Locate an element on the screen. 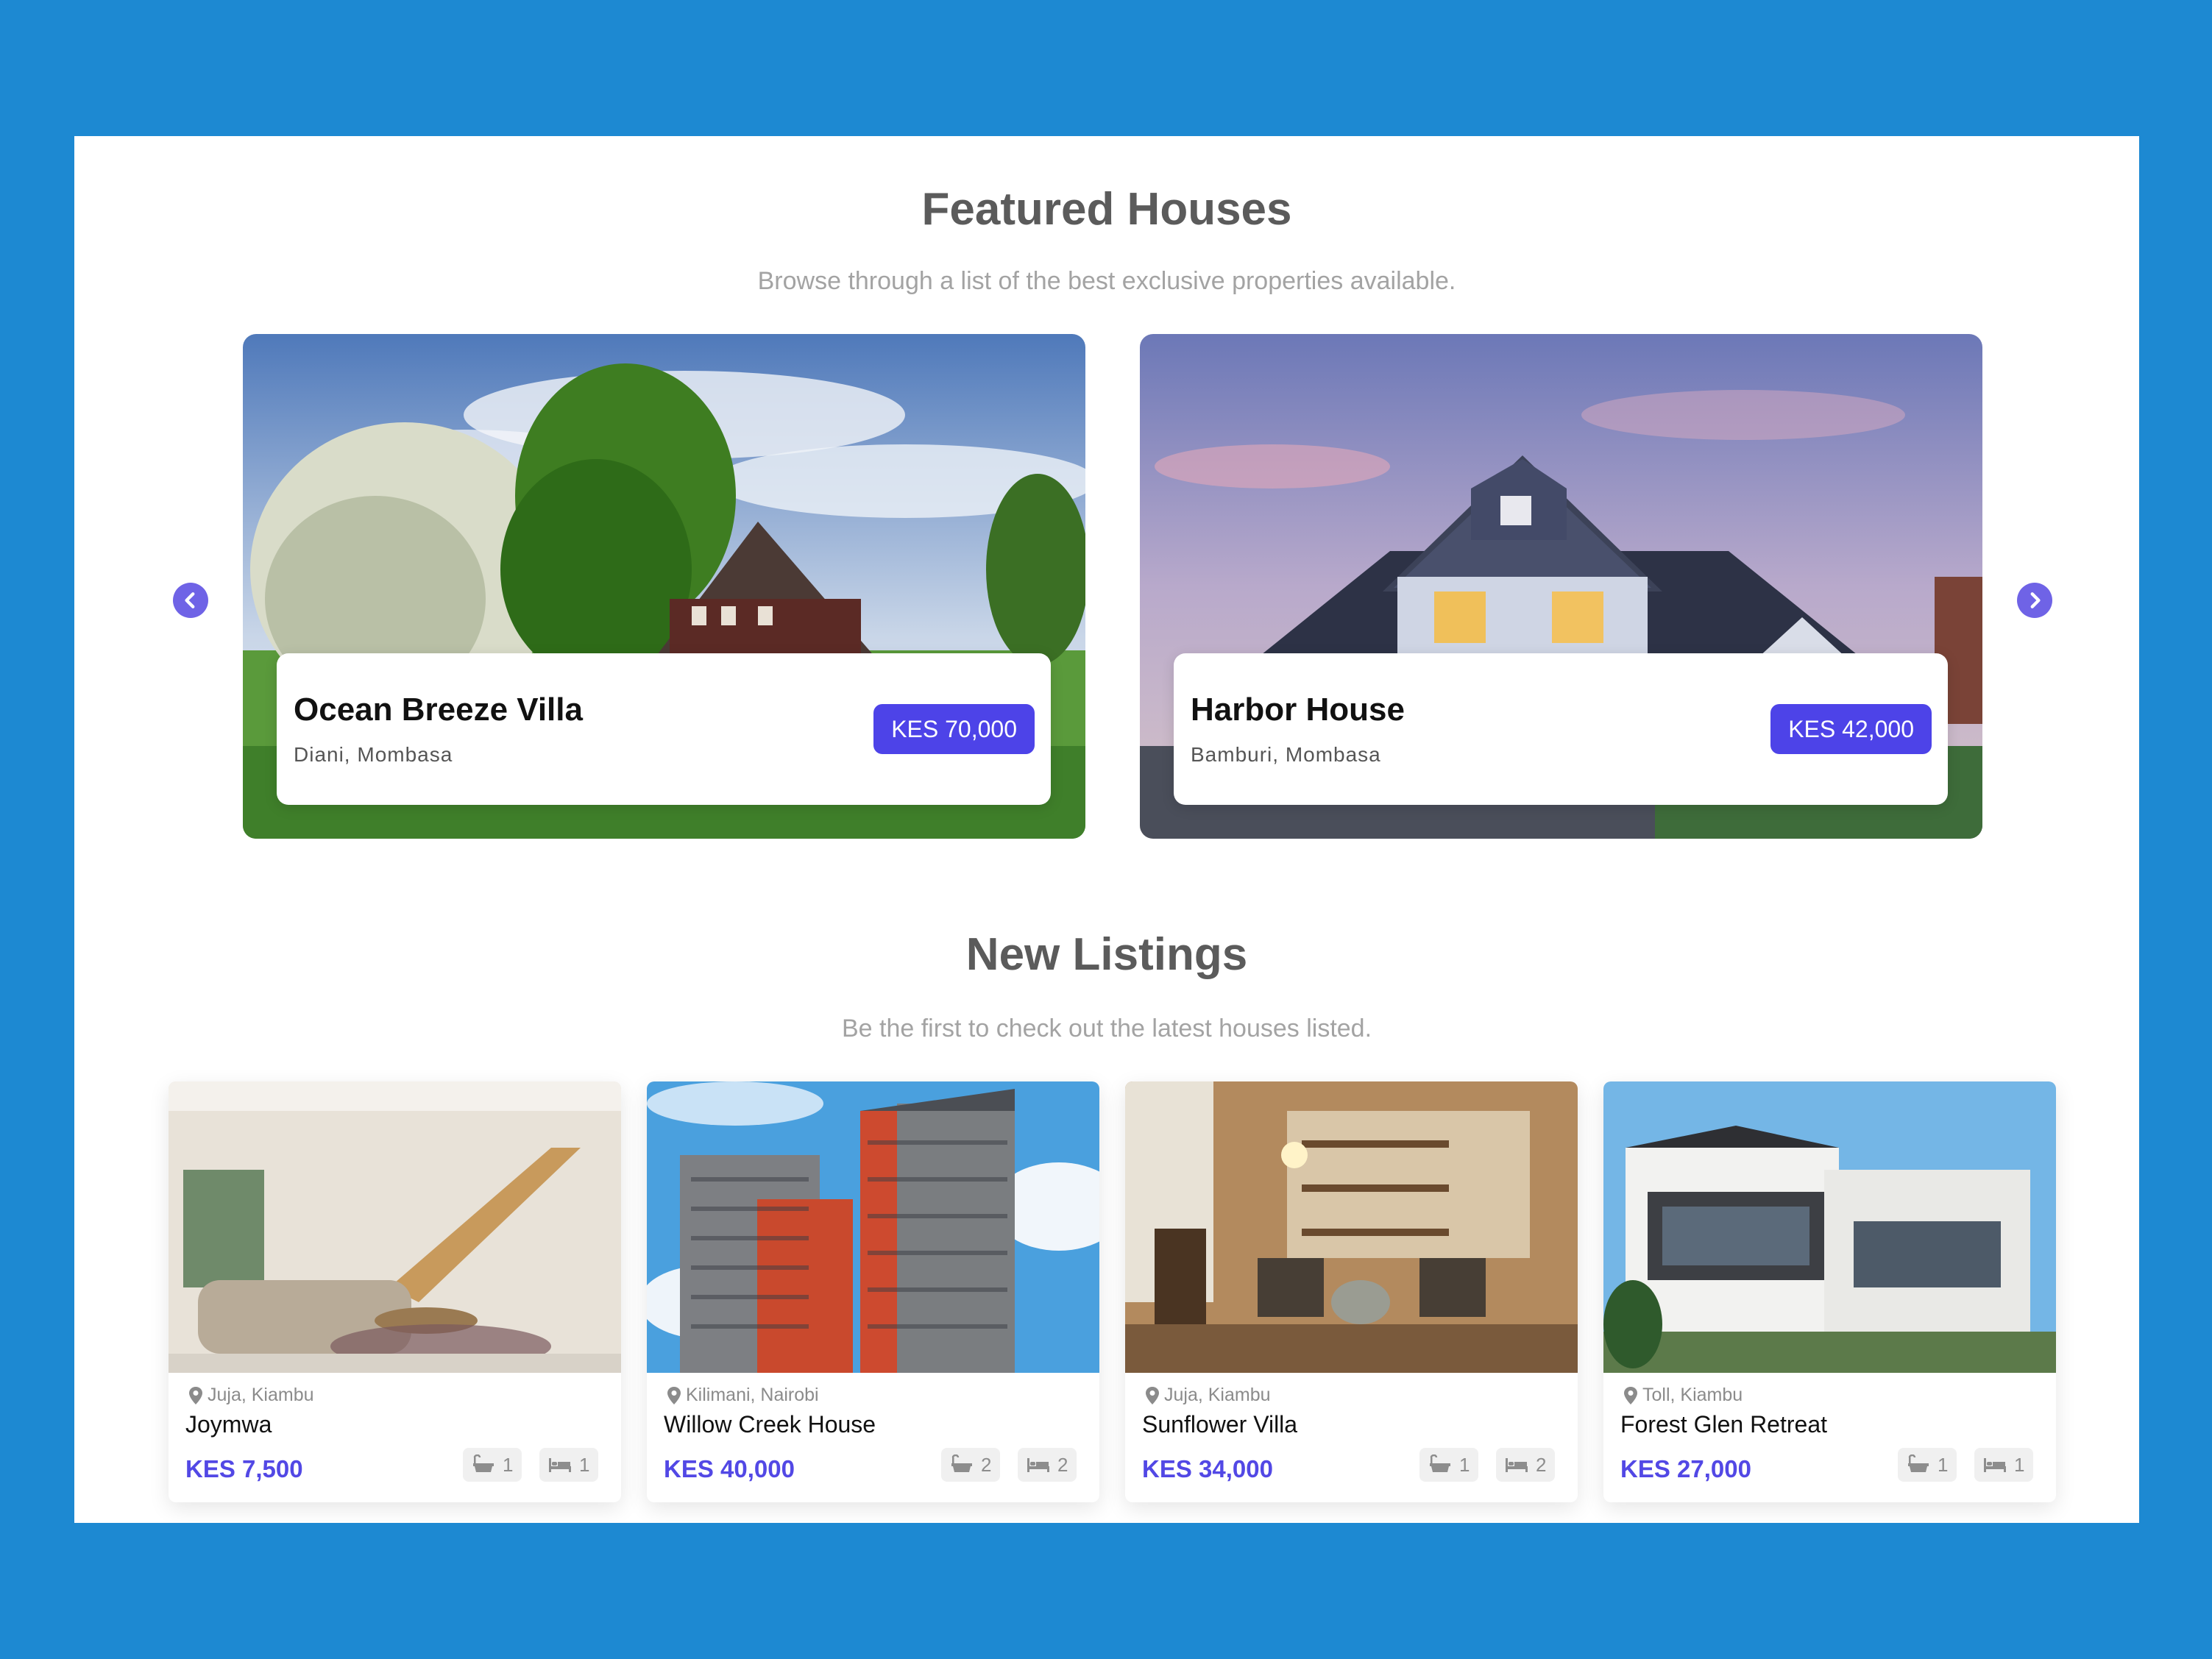  chevron-left-icon is located at coordinates (190, 600).